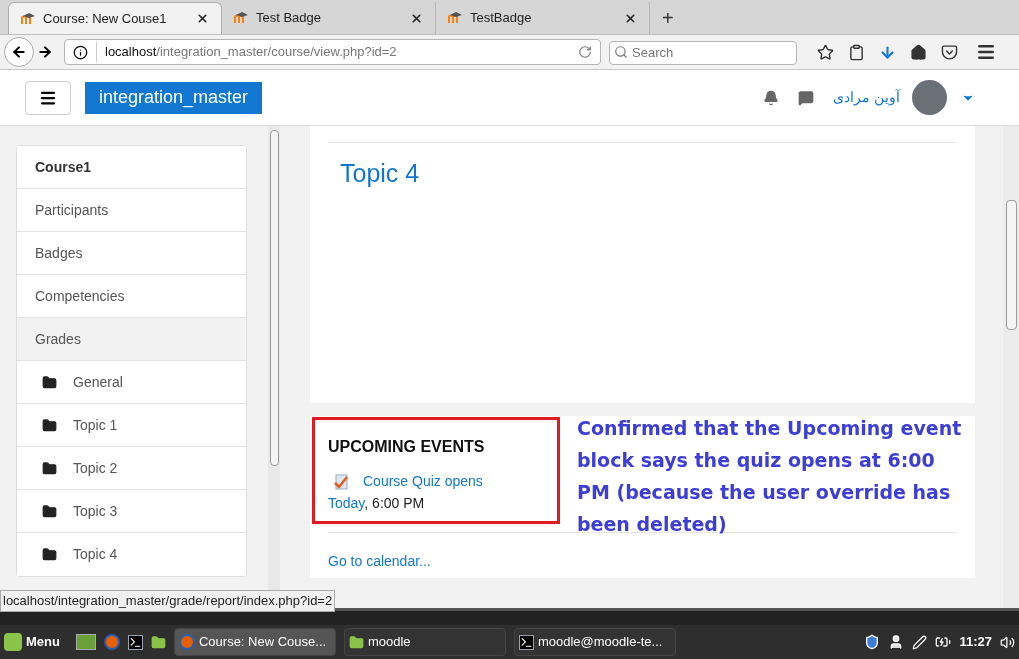 The width and height of the screenshot is (1019, 659). I want to click on menu-button: Menu, so click(32, 642).